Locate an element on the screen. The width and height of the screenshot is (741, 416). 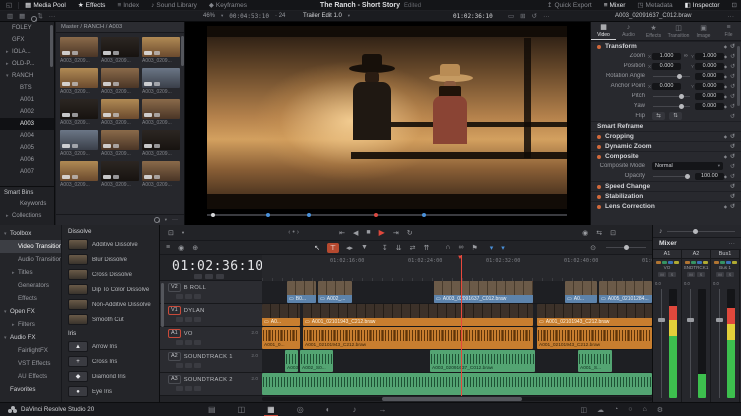
audio-clip: A003_02091637_C012.braw is located at coordinates (482, 361).